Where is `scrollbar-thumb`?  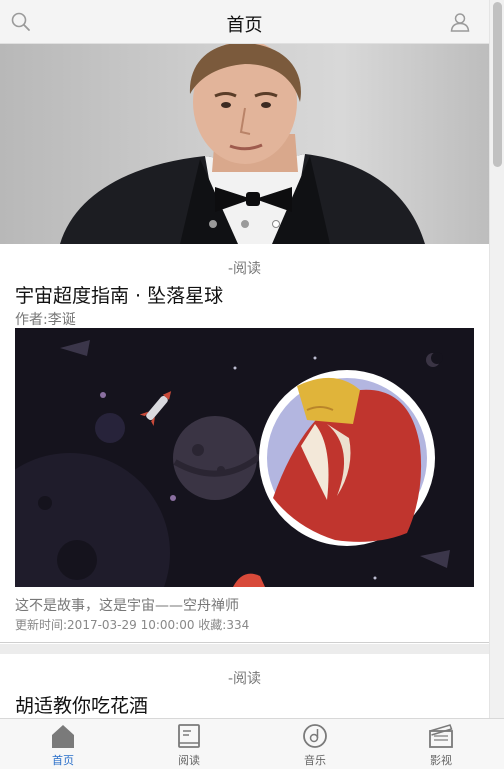
scrollbar-thumb is located at coordinates (497, 84).